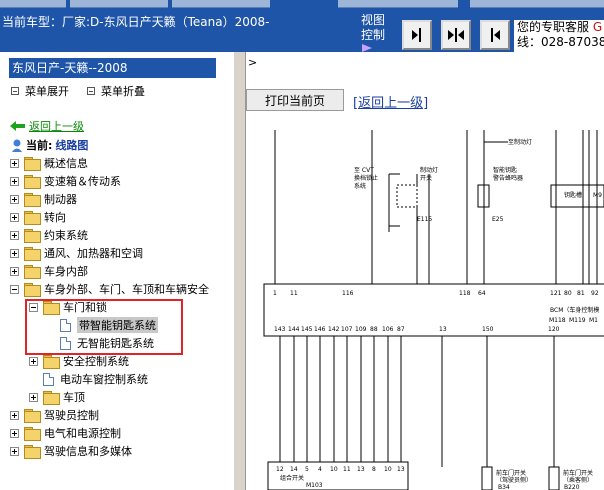  What do you see at coordinates (49, 163) in the screenshot?
I see `tree-item: 概述信息` at bounding box center [49, 163].